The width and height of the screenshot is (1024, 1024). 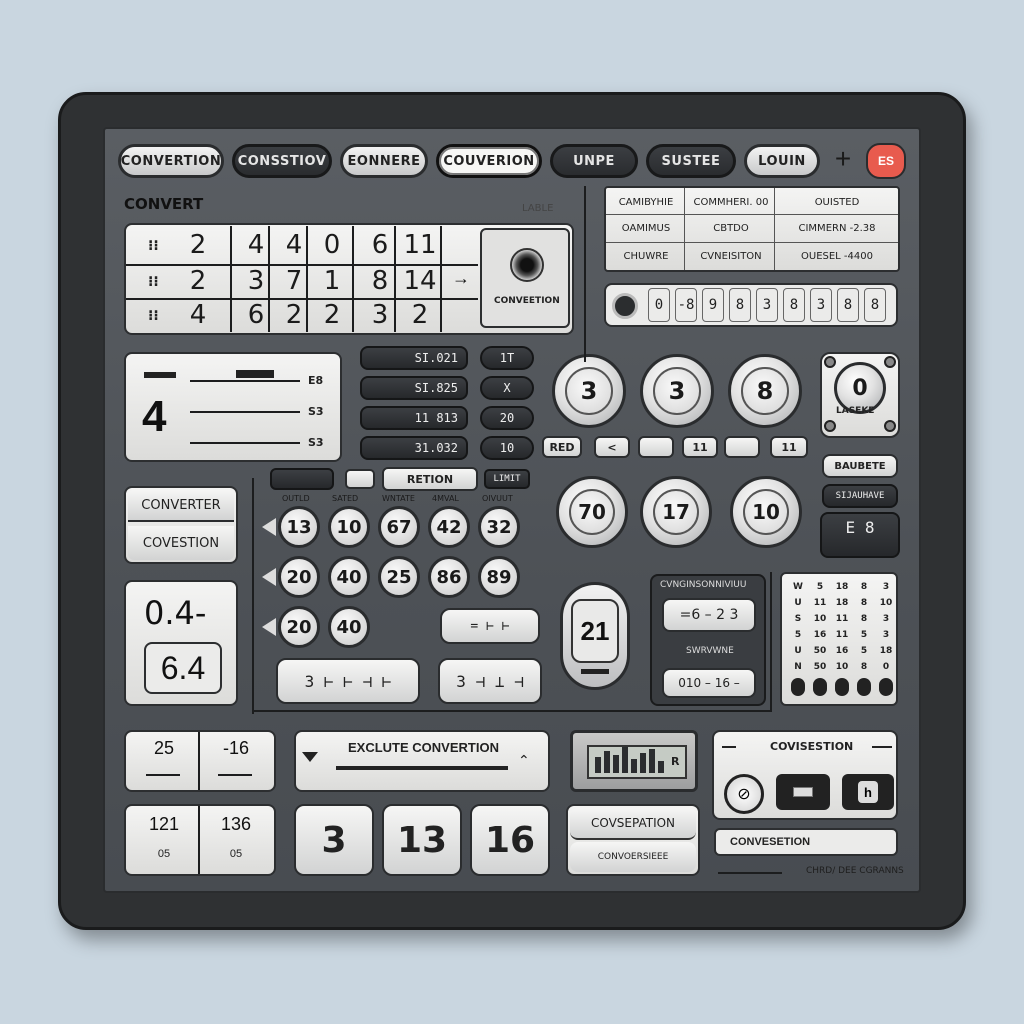 I want to click on convoersieee-button: CONVOERSIEEE, so click(x=633, y=857).